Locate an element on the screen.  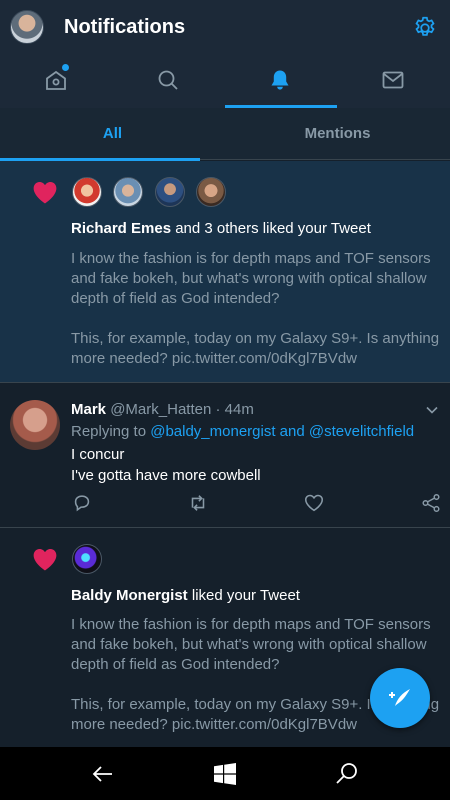
share-icon is located at coordinates (431, 503).